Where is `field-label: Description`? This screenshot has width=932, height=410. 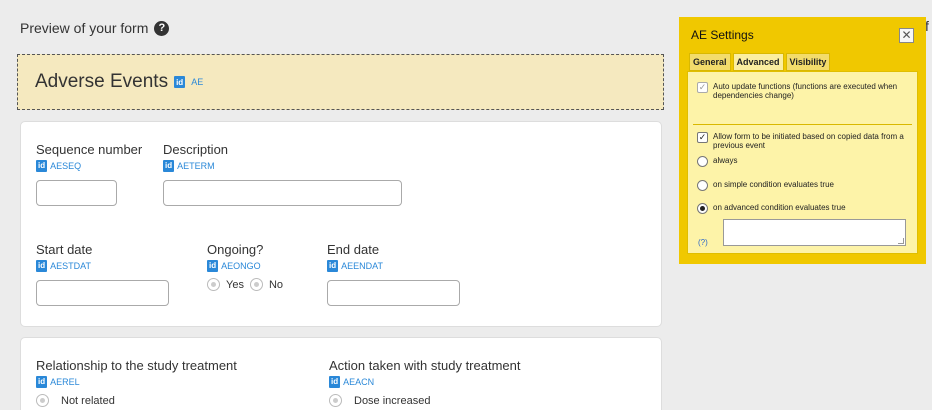 field-label: Description is located at coordinates (196, 149).